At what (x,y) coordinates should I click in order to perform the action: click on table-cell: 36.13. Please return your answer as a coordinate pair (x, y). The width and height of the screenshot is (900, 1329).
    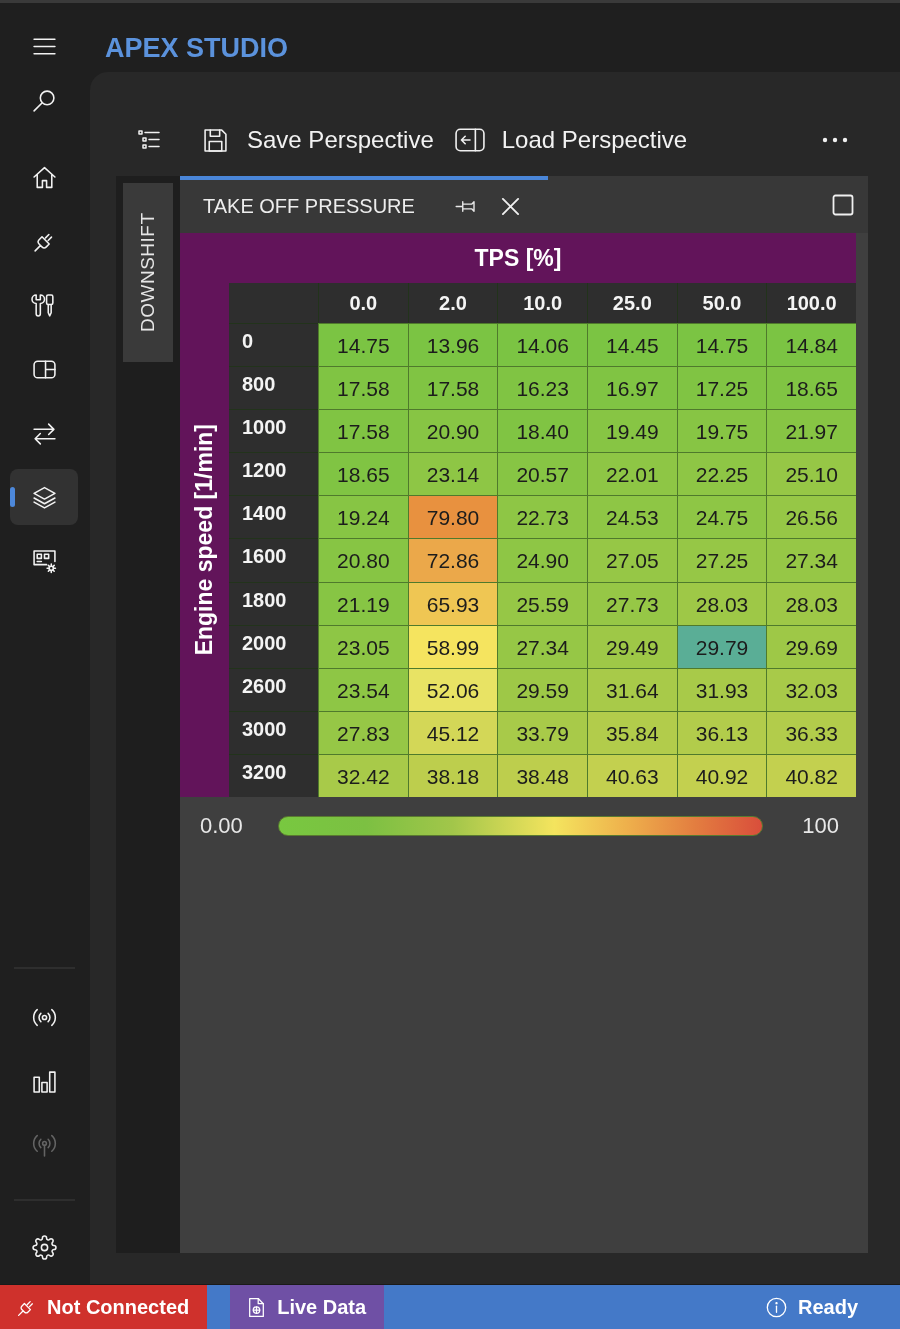
    Looking at the image, I should click on (721, 732).